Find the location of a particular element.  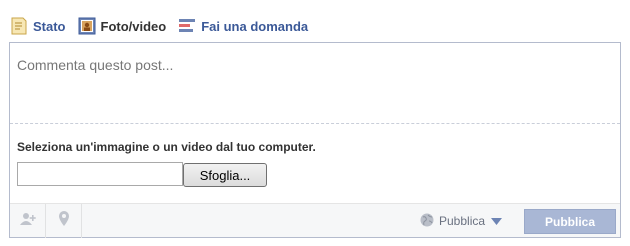

footer-separator is located at coordinates (81, 221).